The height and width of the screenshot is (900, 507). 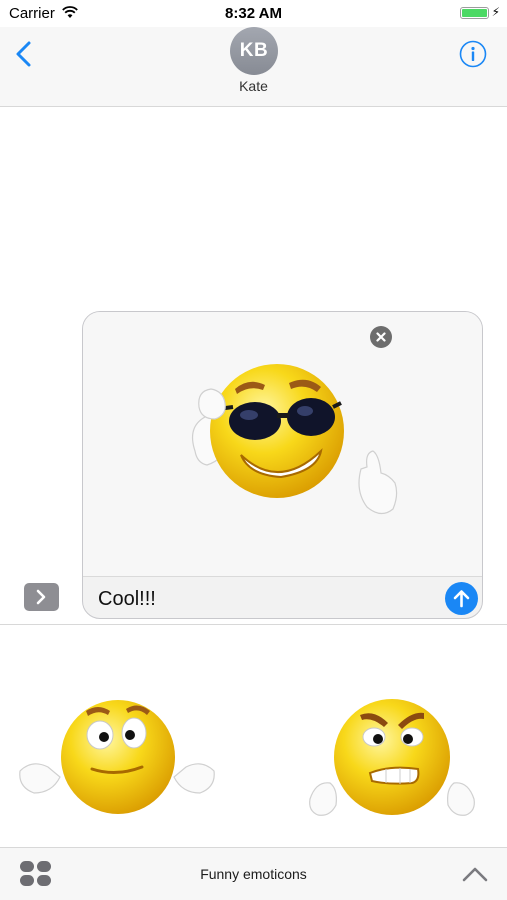 I want to click on confused-shrug-emoticon, so click(x=117, y=759).